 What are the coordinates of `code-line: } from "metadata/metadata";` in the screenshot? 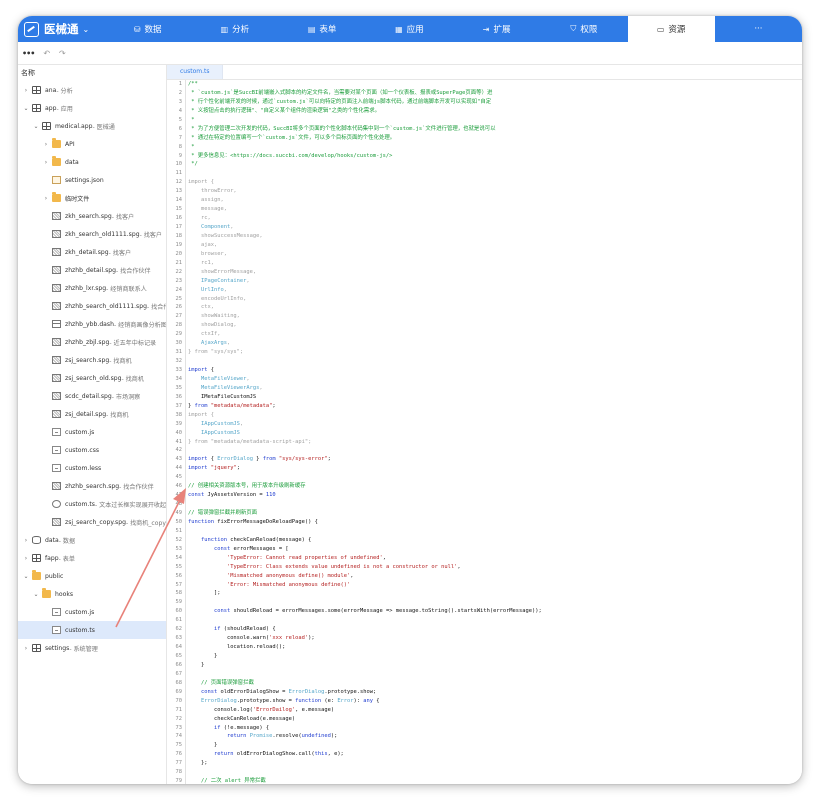 It's located at (495, 406).